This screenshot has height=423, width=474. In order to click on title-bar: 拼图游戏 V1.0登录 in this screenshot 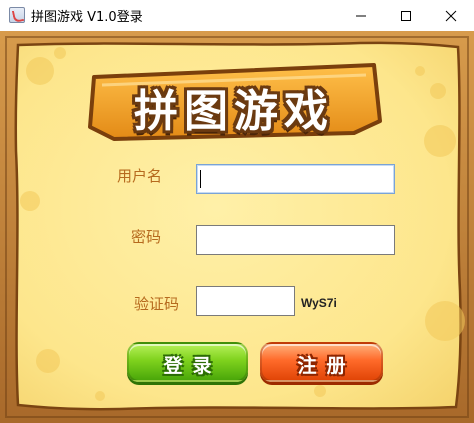, I will do `click(237, 15)`.